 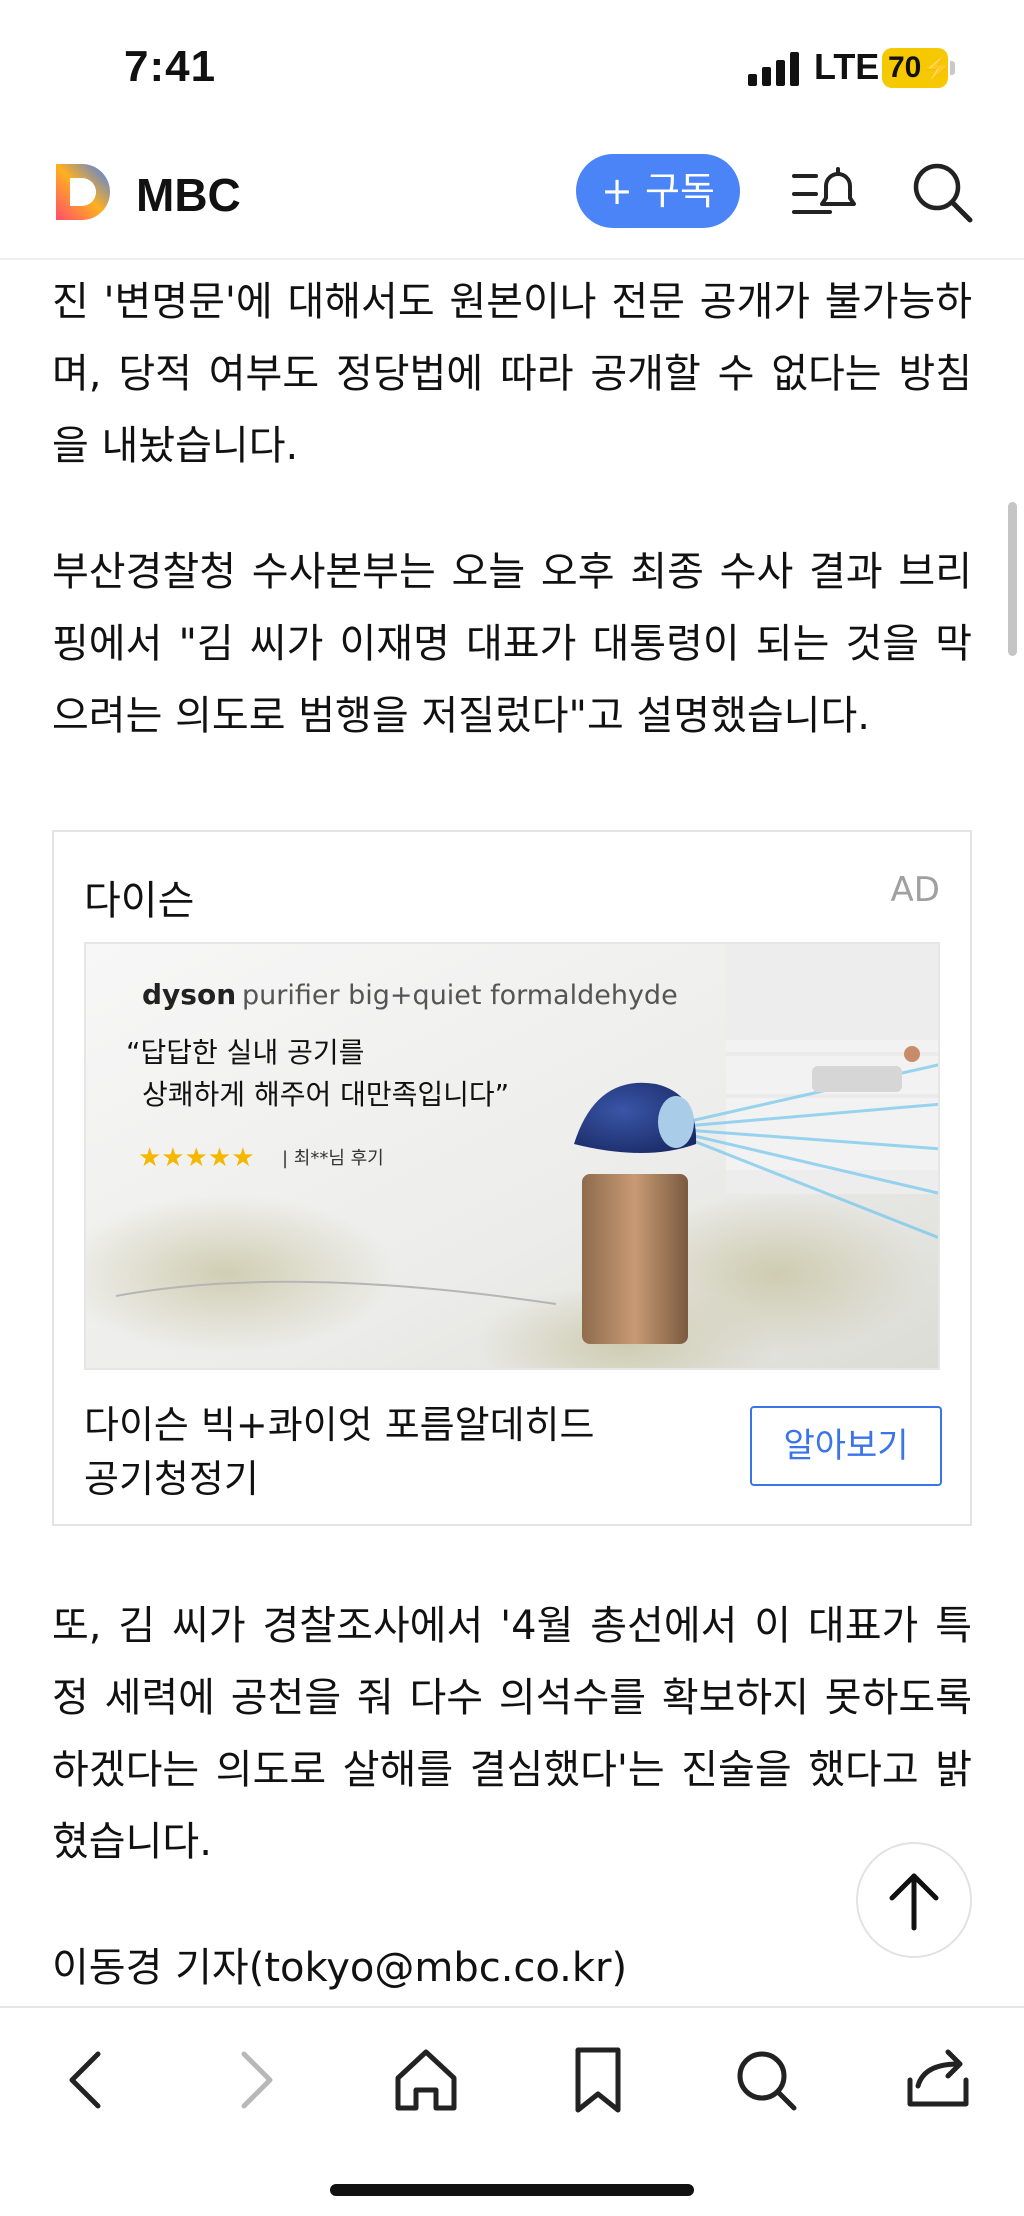 I want to click on home-indicator, so click(x=512, y=2190).